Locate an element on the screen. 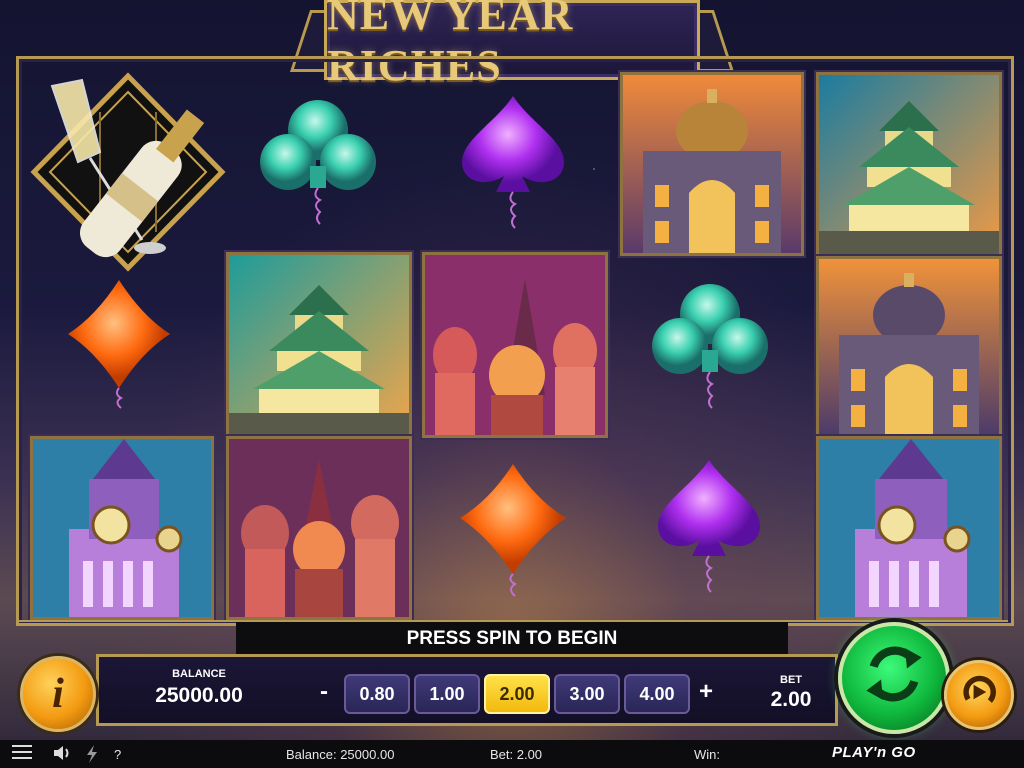 The image size is (1024, 768). bet-option-chip: 3.00 is located at coordinates (587, 694).